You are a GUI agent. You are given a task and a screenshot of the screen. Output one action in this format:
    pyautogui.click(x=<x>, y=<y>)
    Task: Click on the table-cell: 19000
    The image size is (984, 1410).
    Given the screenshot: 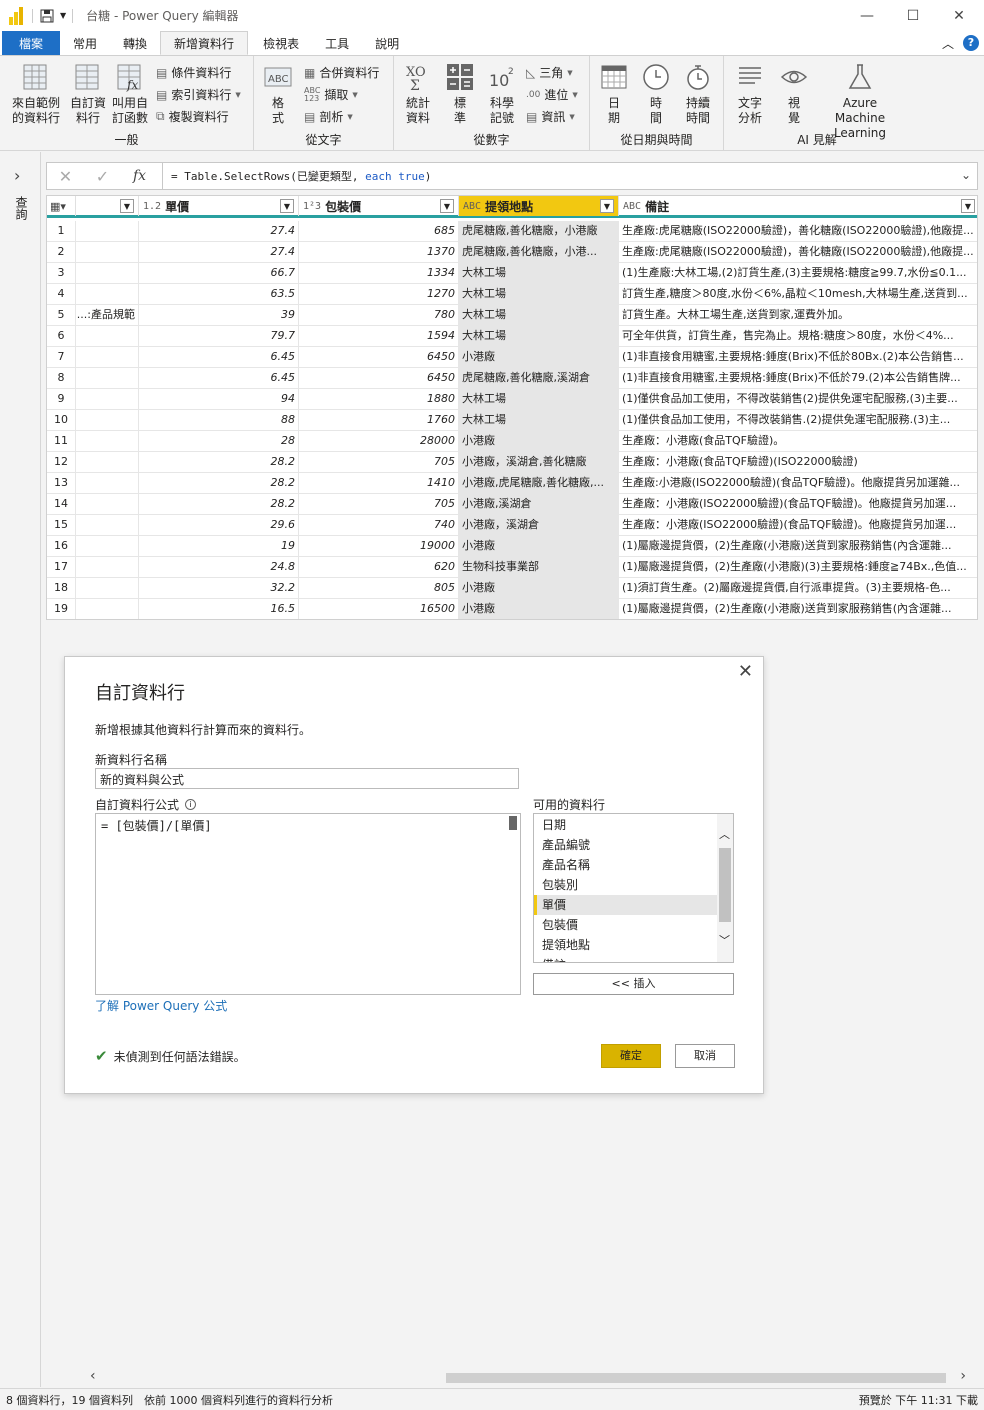 What is the action you would take?
    pyautogui.click(x=379, y=546)
    